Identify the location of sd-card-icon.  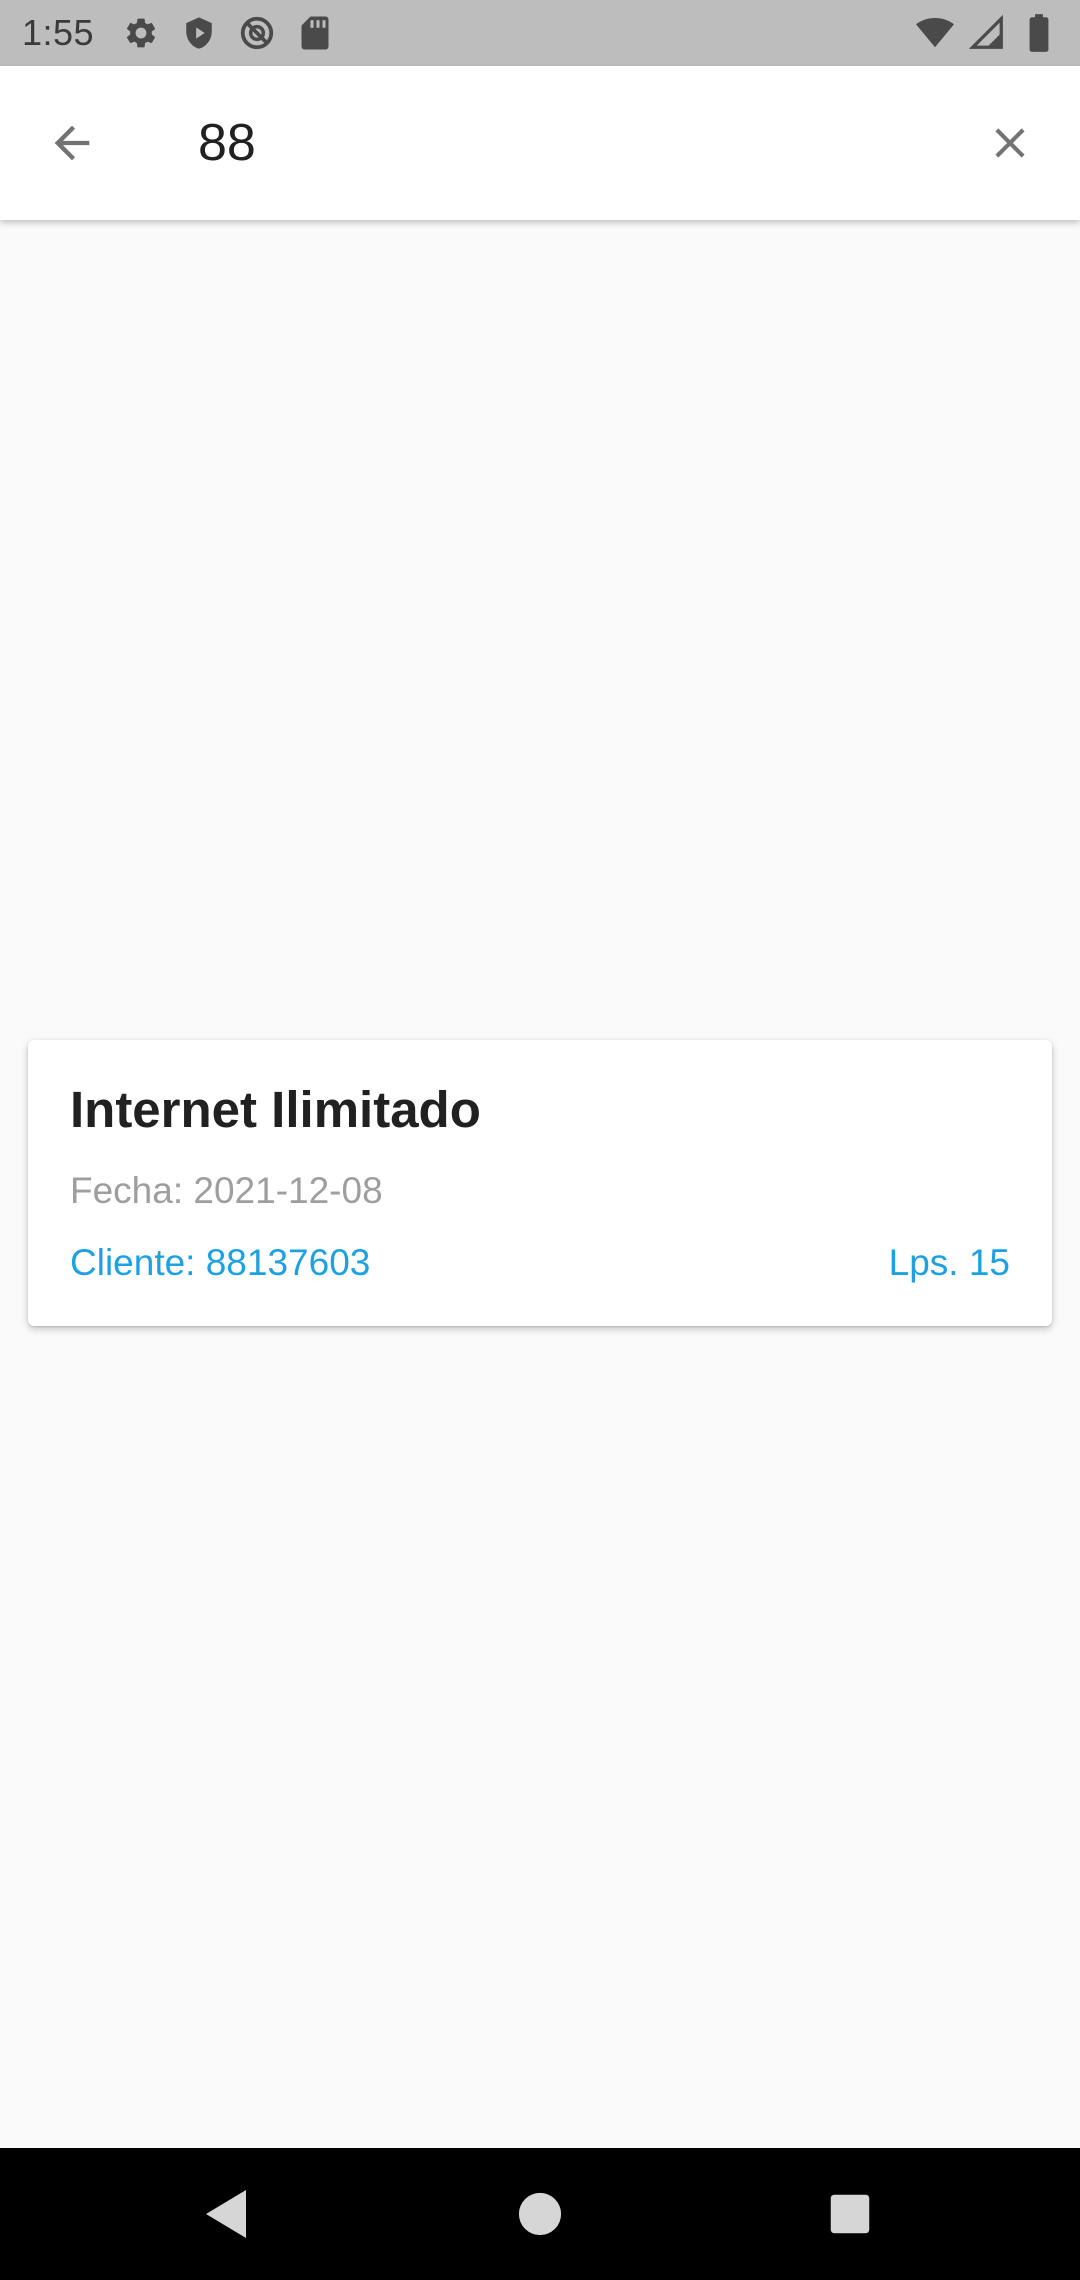
(315, 33).